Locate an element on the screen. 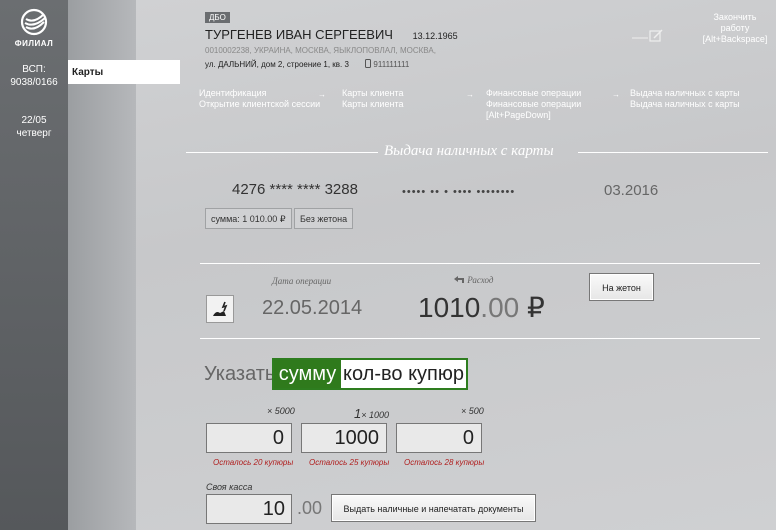 This screenshot has width=776, height=530. client-phone: 911111111 is located at coordinates (387, 64).